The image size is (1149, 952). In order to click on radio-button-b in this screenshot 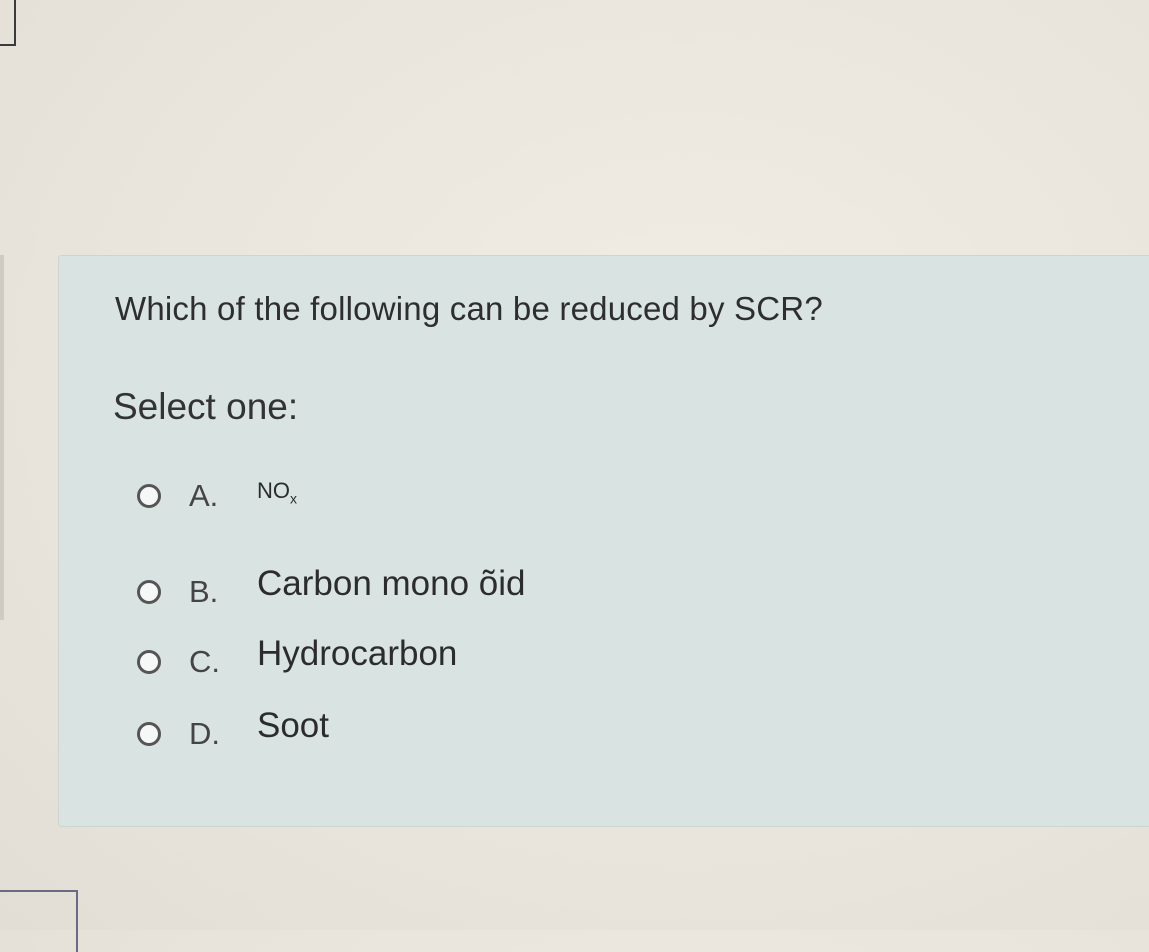, I will do `click(149, 592)`.